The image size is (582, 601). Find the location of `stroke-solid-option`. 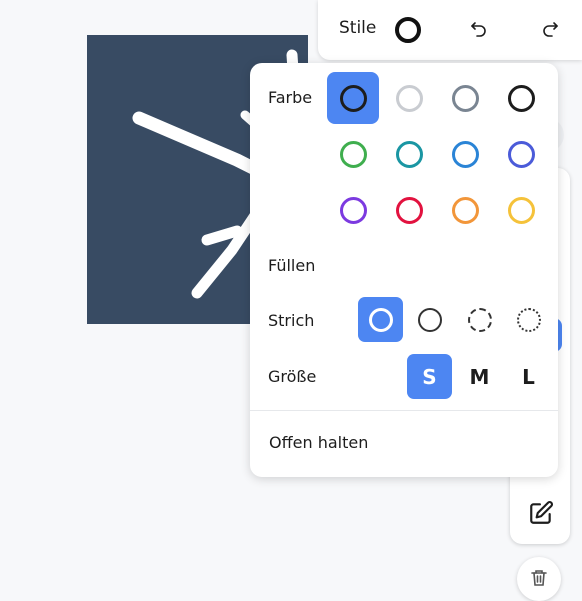

stroke-solid-option is located at coordinates (429, 319).